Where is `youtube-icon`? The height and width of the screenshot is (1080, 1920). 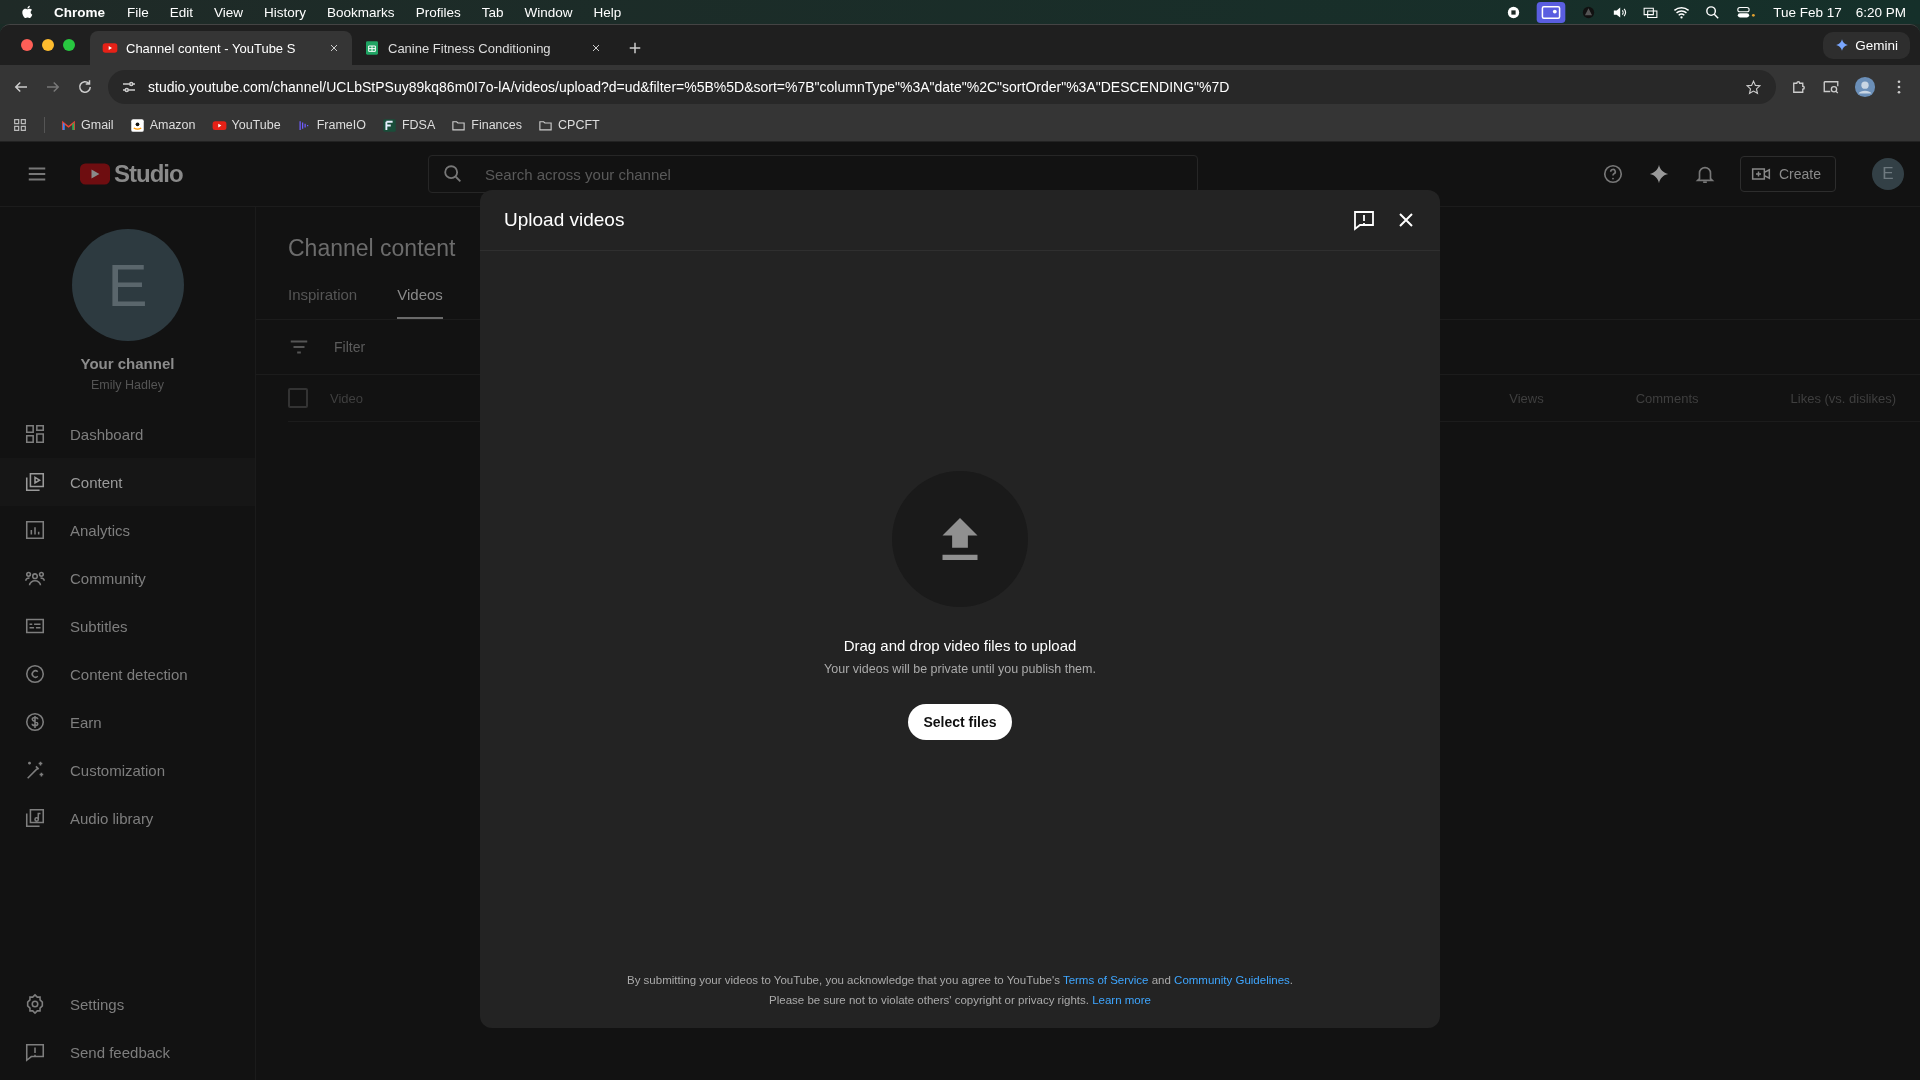
youtube-icon is located at coordinates (110, 48).